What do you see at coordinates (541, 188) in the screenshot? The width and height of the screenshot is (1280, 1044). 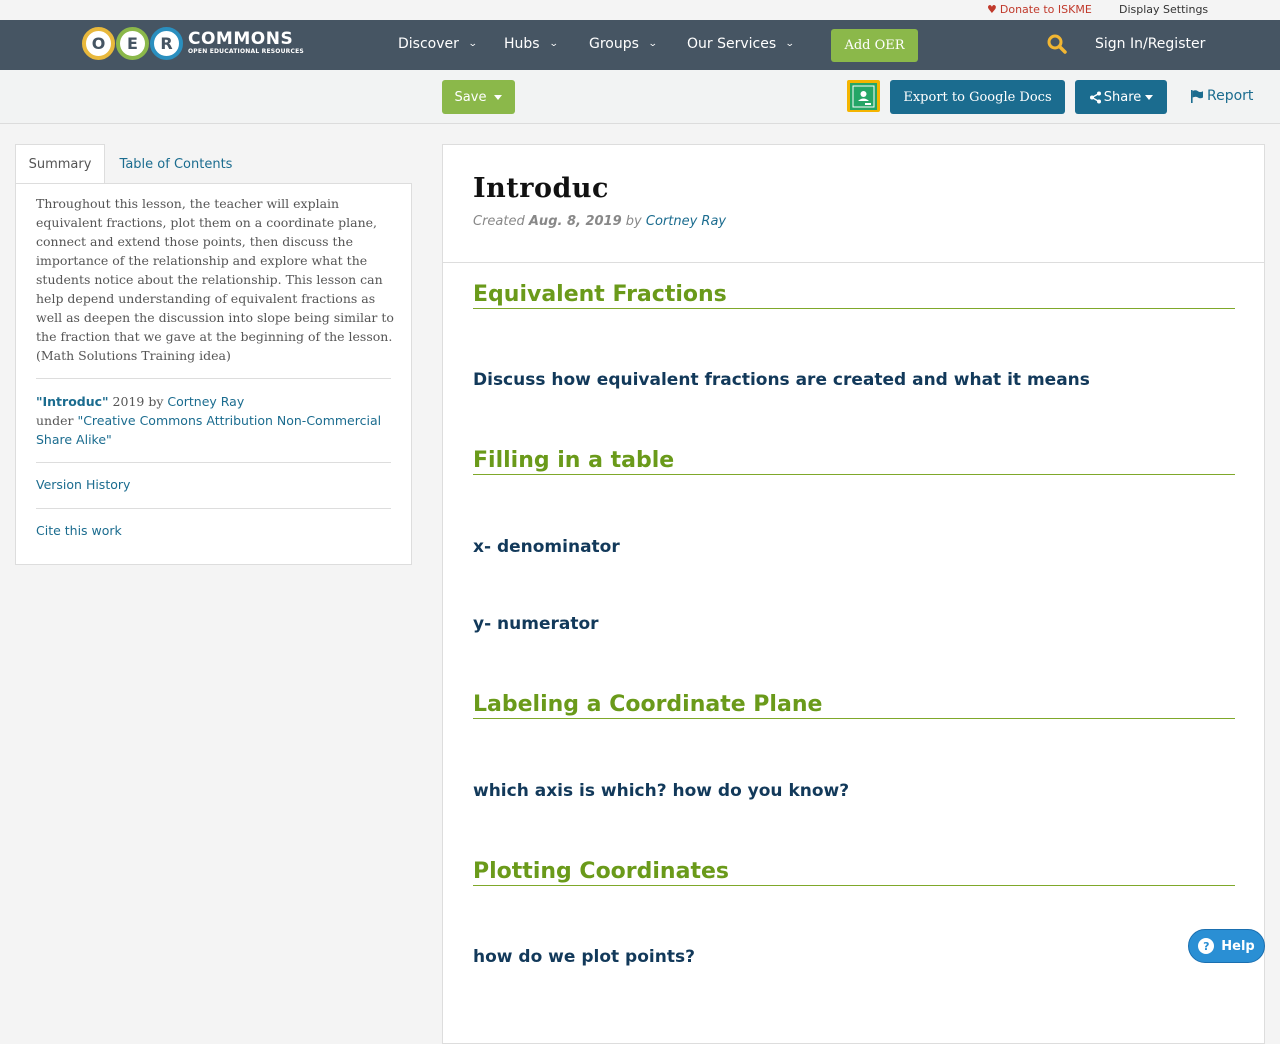 I see `document-title: Introduc` at bounding box center [541, 188].